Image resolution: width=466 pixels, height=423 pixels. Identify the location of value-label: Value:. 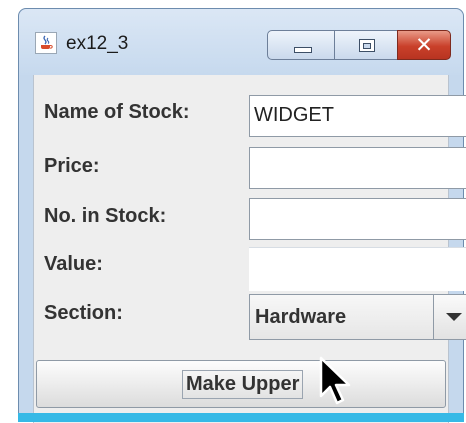
(73, 264).